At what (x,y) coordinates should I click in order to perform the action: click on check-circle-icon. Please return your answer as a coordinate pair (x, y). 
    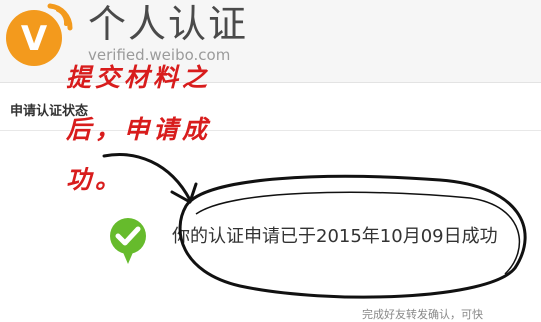
    Looking at the image, I should click on (128, 241).